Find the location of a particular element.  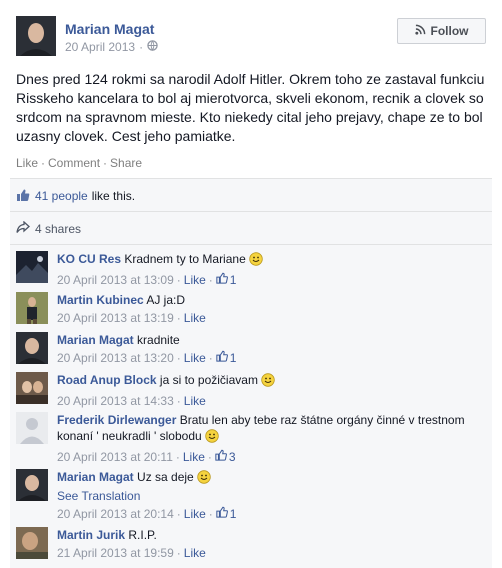

comment-meta: 20 April 2013 at 20:11 · Like · 3 is located at coordinates (272, 457).